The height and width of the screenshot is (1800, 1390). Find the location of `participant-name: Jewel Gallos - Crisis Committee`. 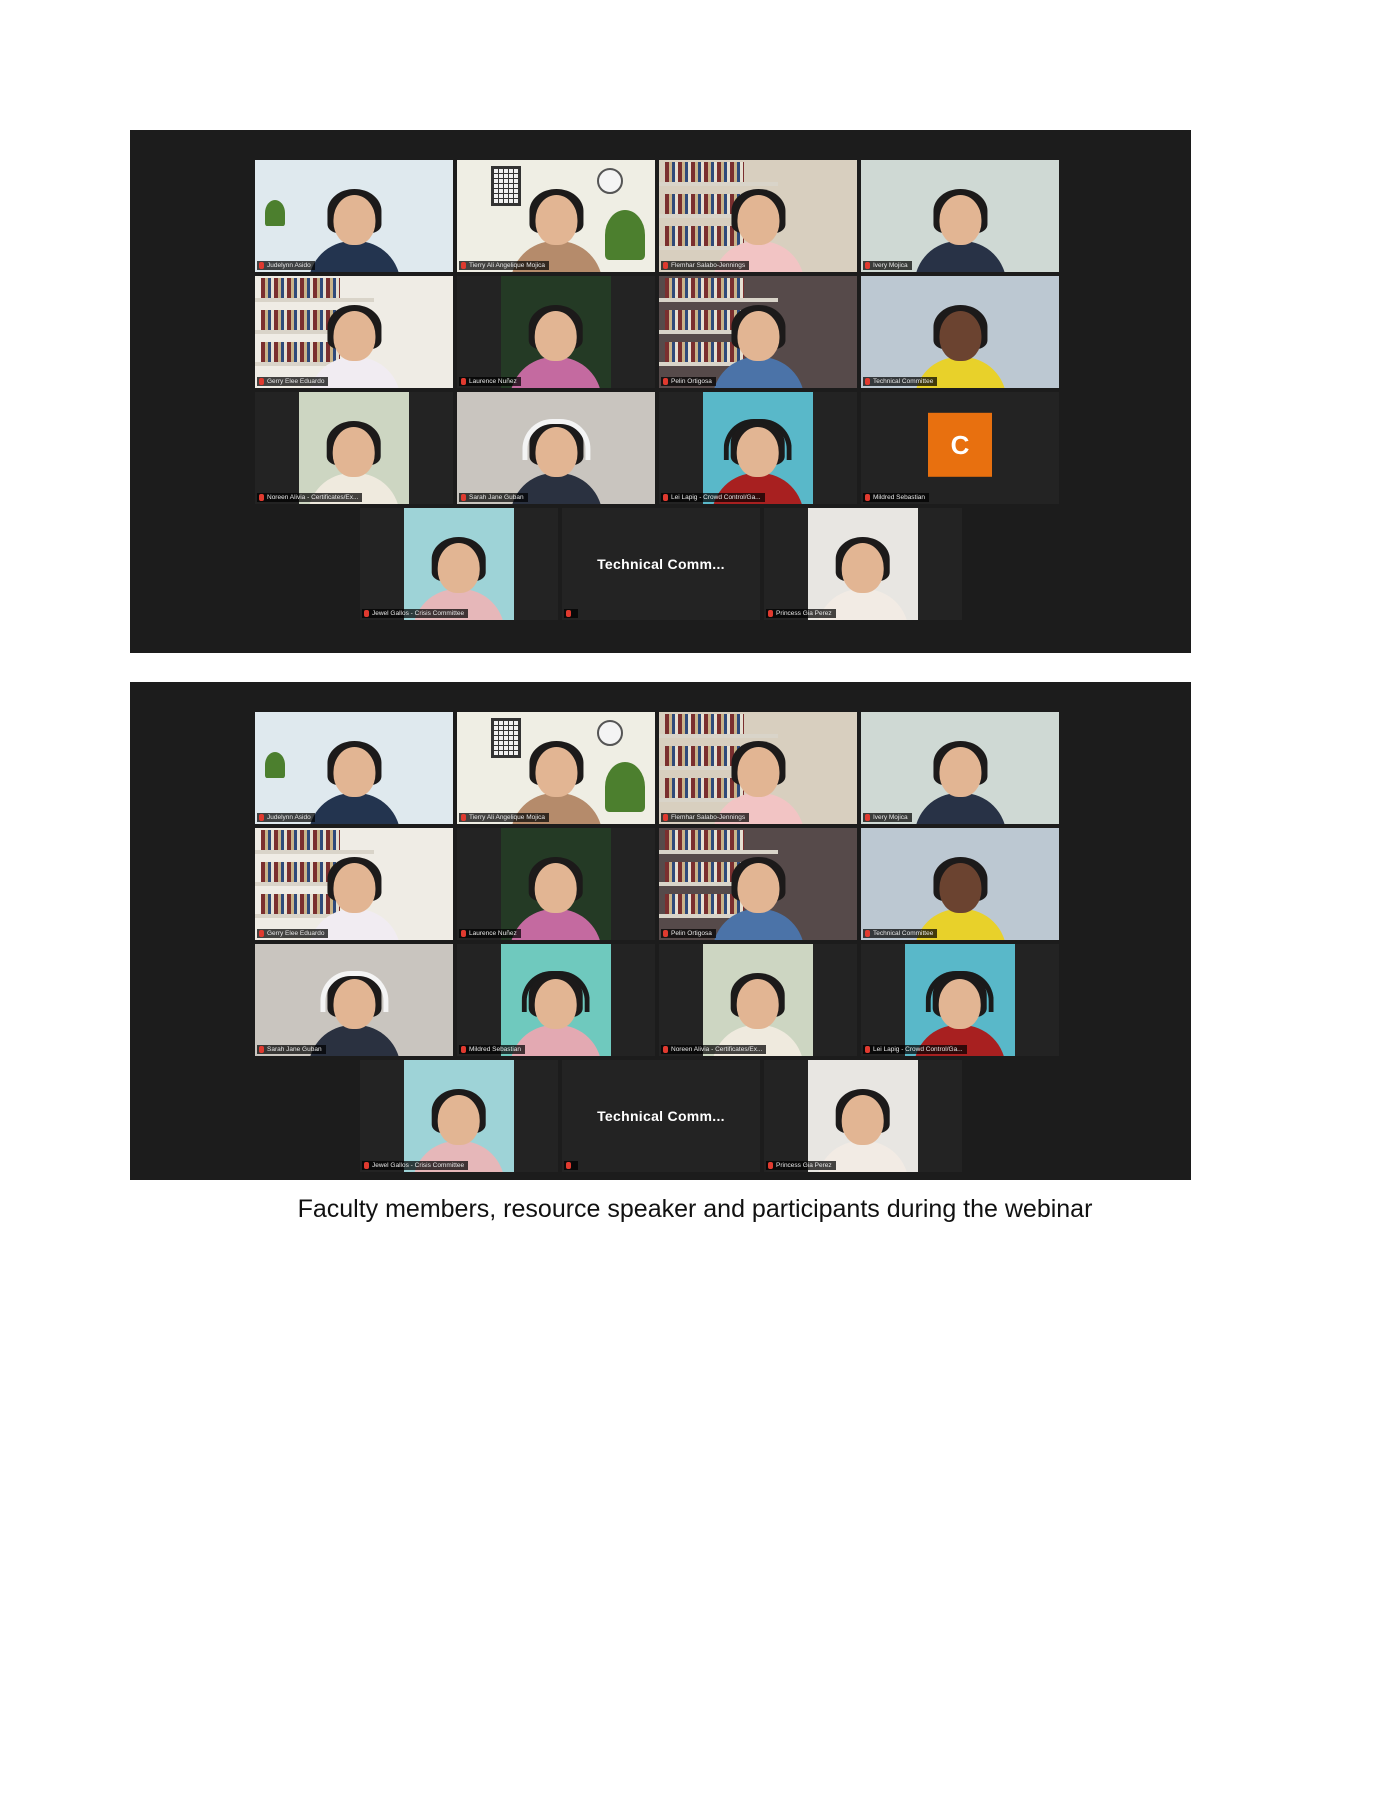

participant-name: Jewel Gallos - Crisis Committee is located at coordinates (418, 1165).